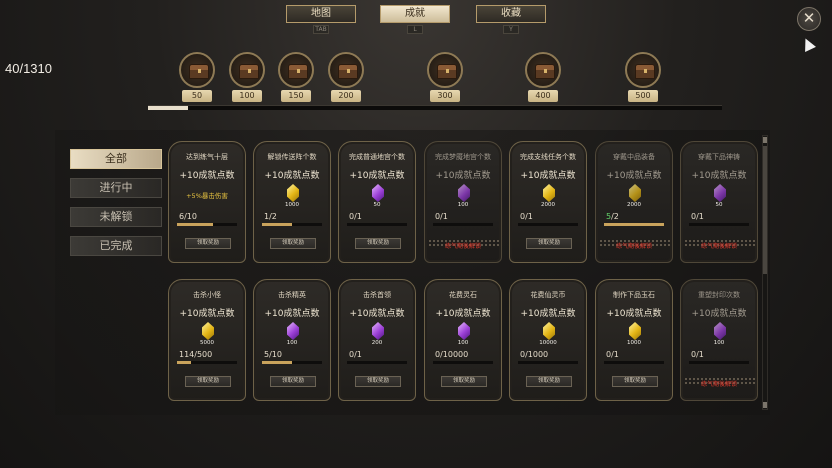 The image size is (832, 468). Describe the element at coordinates (719, 295) in the screenshot. I see `achievement-title: 重塑封印次数` at that location.